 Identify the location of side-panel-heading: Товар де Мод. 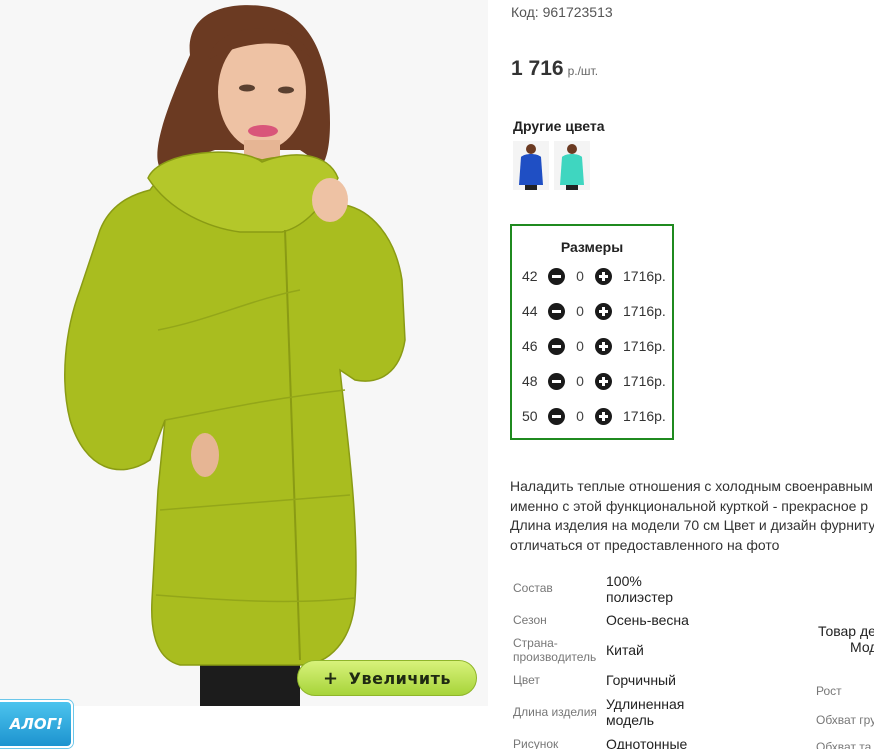
(846, 639).